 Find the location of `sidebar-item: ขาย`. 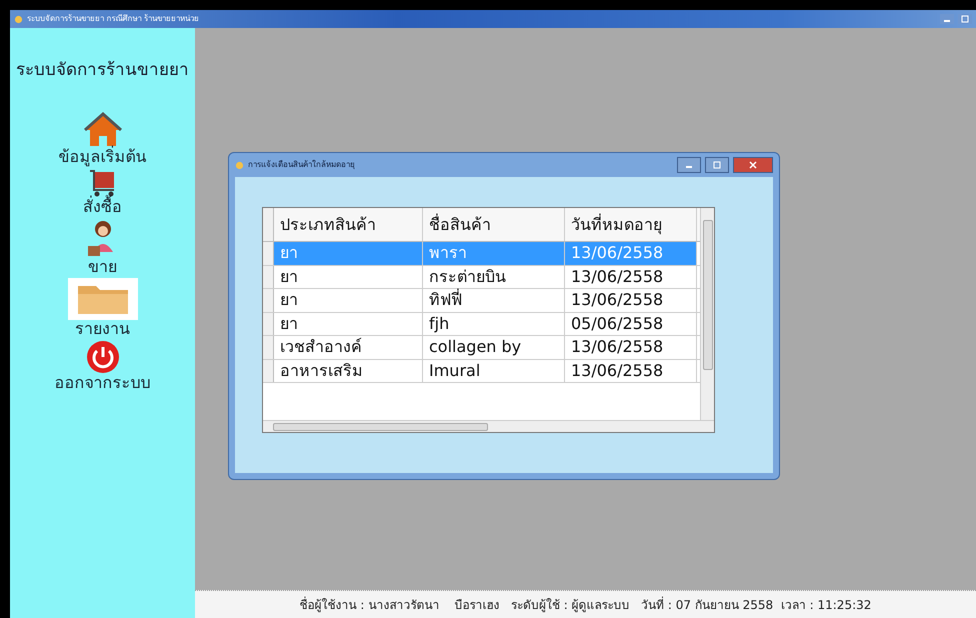

sidebar-item: ขาย is located at coordinates (103, 247).